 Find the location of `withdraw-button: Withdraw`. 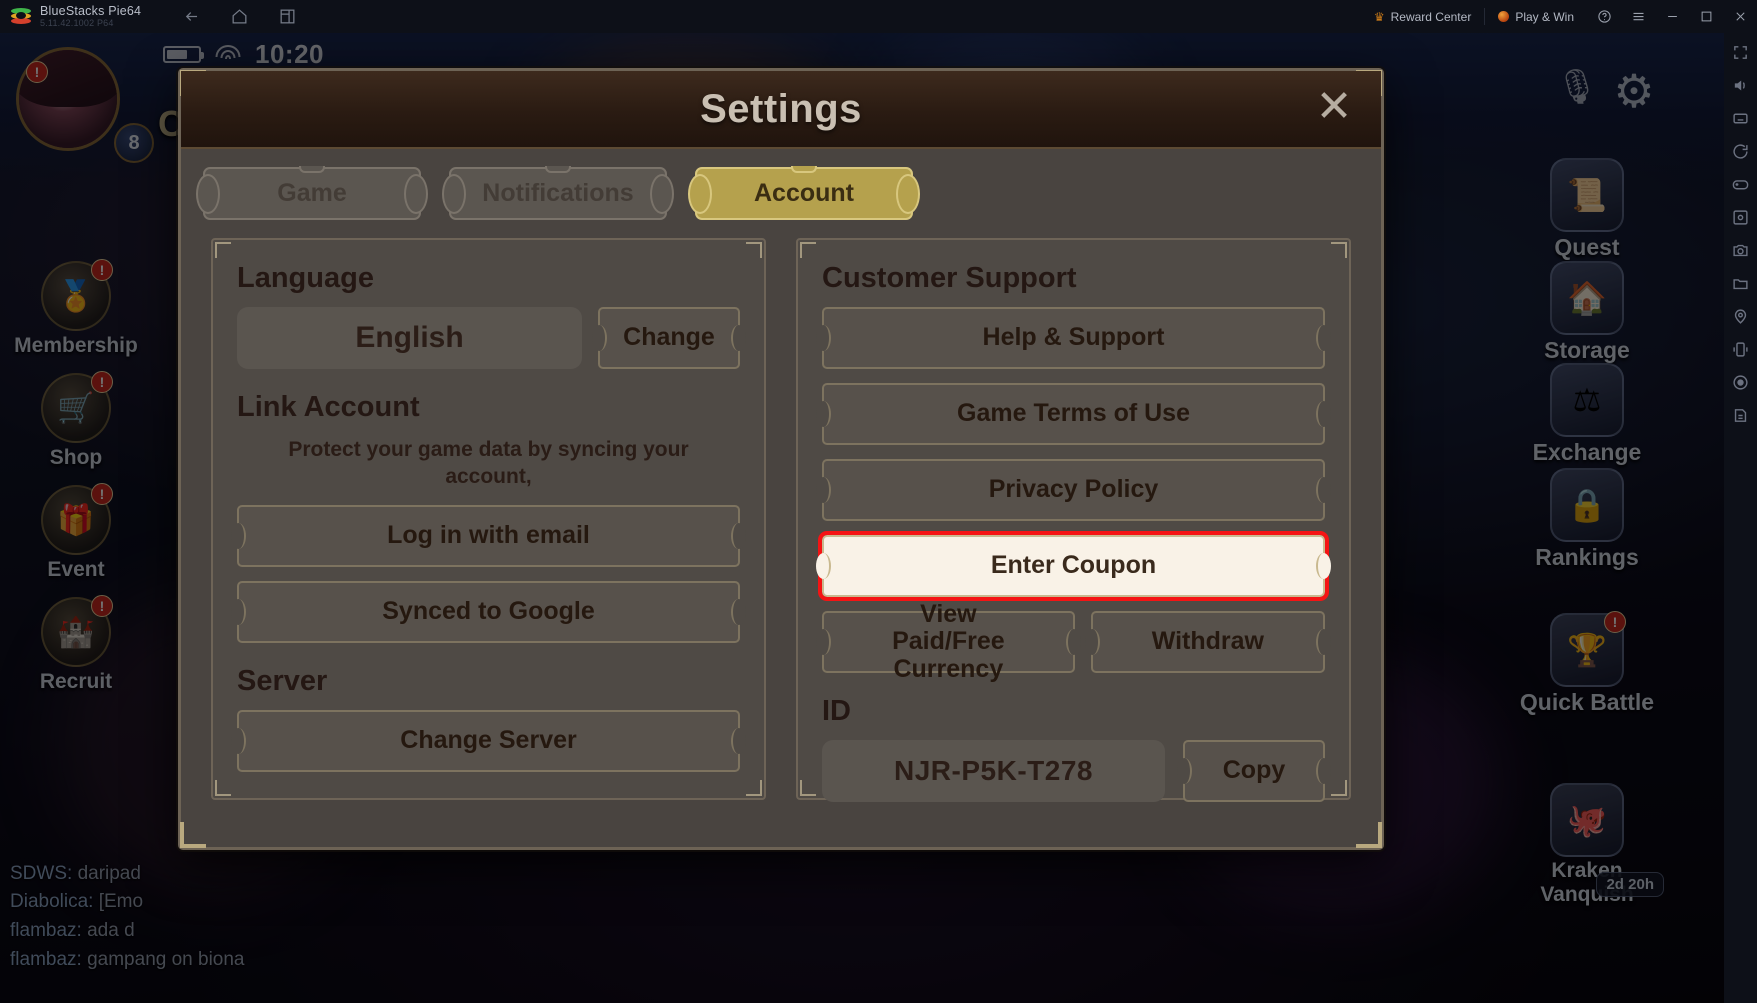

withdraw-button: Withdraw is located at coordinates (1207, 642).